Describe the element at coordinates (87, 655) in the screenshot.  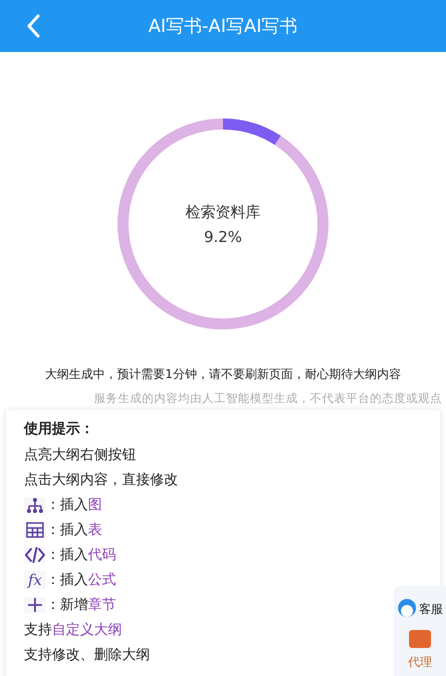
I see `tip-text: 支持修改、删除大纲` at that location.